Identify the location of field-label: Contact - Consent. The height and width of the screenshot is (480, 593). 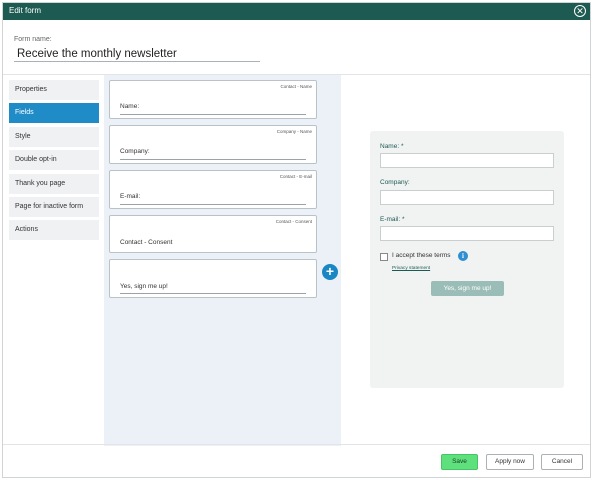
(146, 242).